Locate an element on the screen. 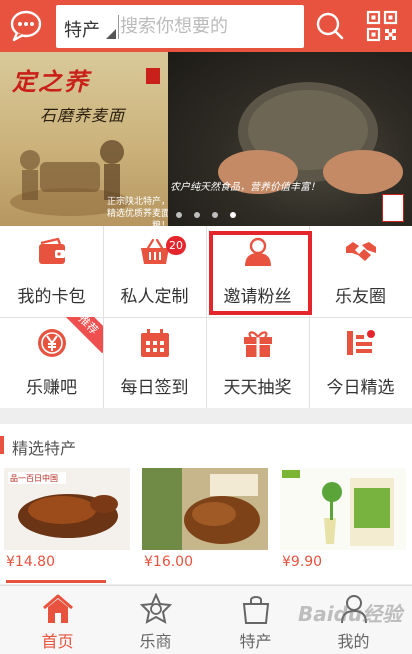  grid-item-custom: 20 私人定制 is located at coordinates (154, 271).